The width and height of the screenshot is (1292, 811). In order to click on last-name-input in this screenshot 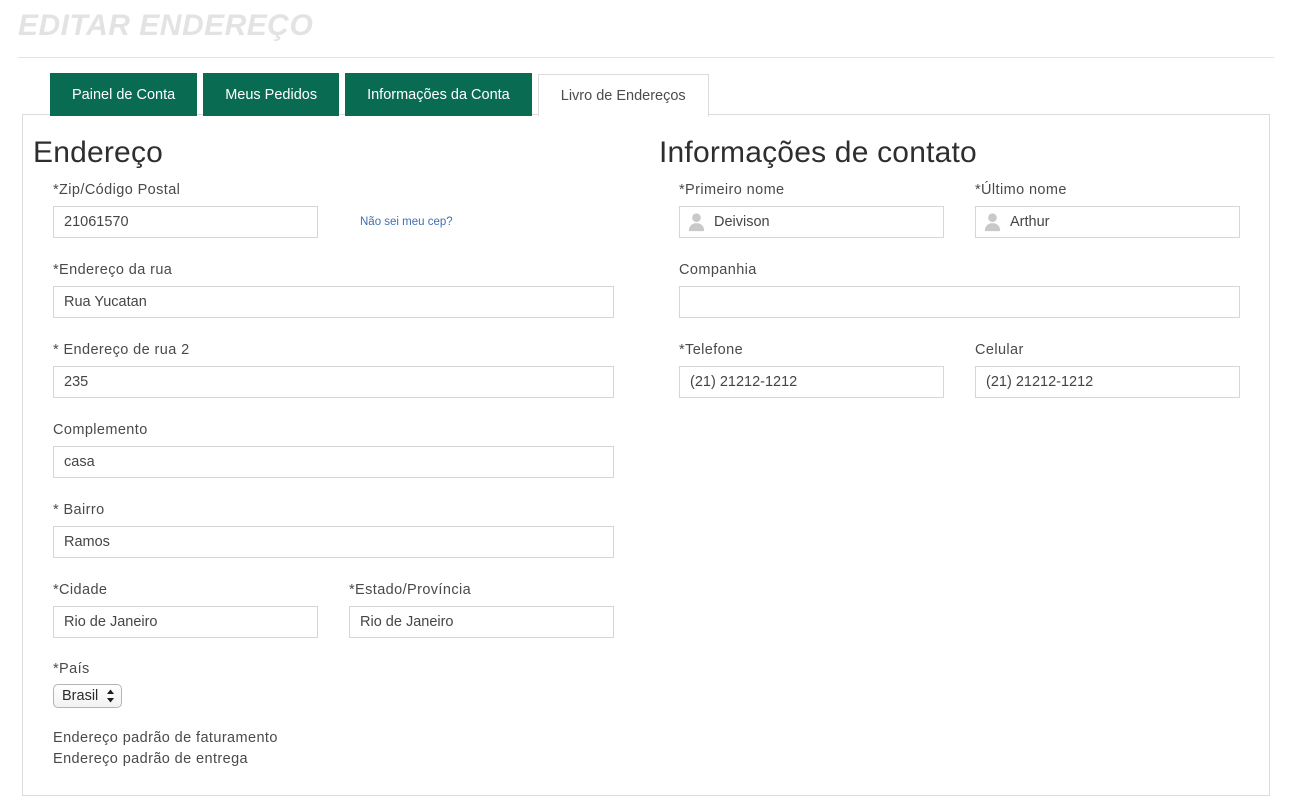, I will do `click(1107, 222)`.